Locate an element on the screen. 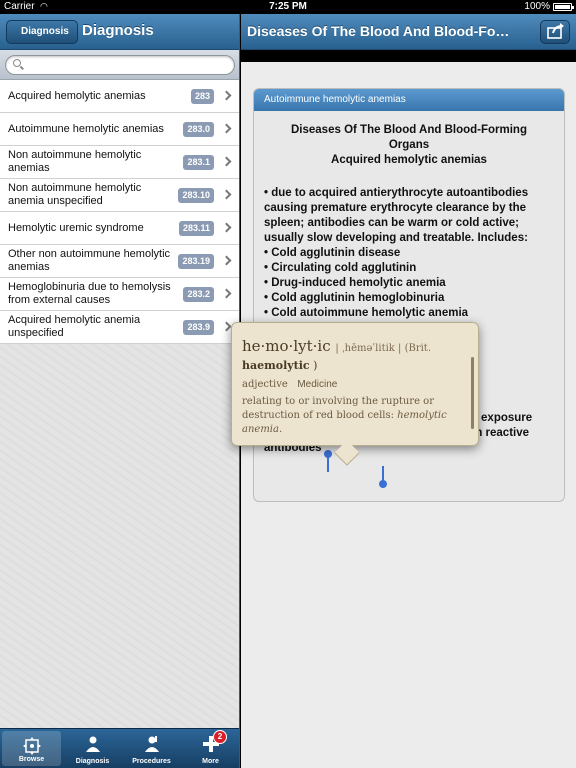 The width and height of the screenshot is (576, 768). tab-browse: Browse is located at coordinates (31, 748).